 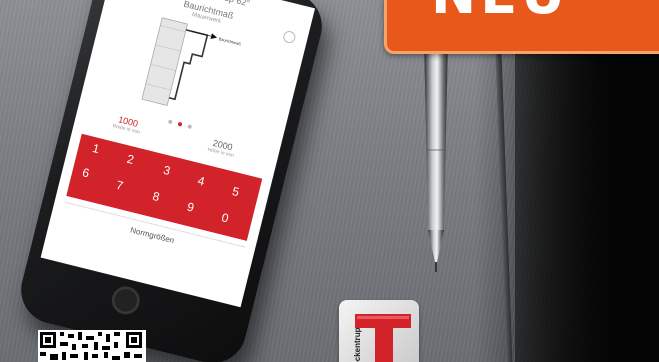 What do you see at coordinates (383, 338) in the screenshot?
I see `t-logo-icon` at bounding box center [383, 338].